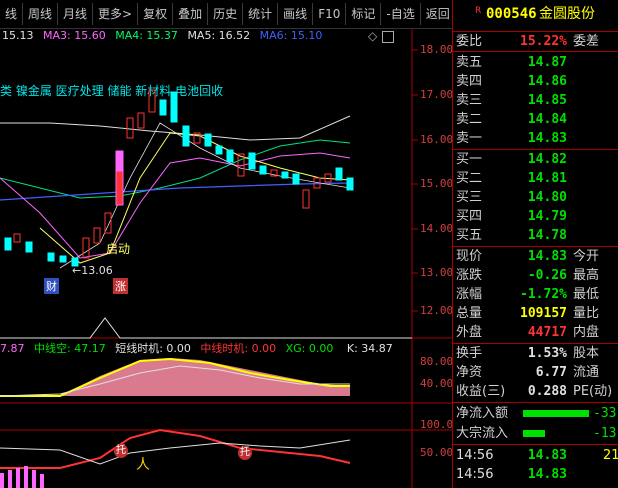 Image resolution: width=618 pixels, height=488 pixels. What do you see at coordinates (547, 353) in the screenshot?
I see `turnover-value: 1.53%` at bounding box center [547, 353].